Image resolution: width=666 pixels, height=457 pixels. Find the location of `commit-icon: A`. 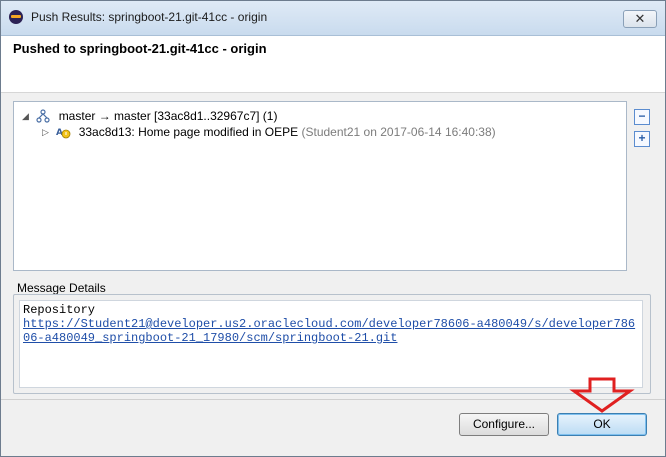

commit-icon: A is located at coordinates (63, 133).